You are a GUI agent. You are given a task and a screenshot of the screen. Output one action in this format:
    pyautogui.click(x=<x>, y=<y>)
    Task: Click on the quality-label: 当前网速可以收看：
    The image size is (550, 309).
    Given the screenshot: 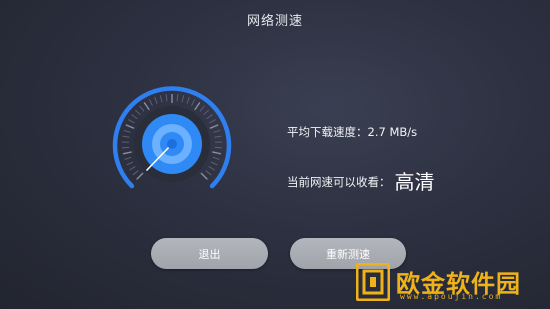 What is the action you would take?
    pyautogui.click(x=339, y=182)
    